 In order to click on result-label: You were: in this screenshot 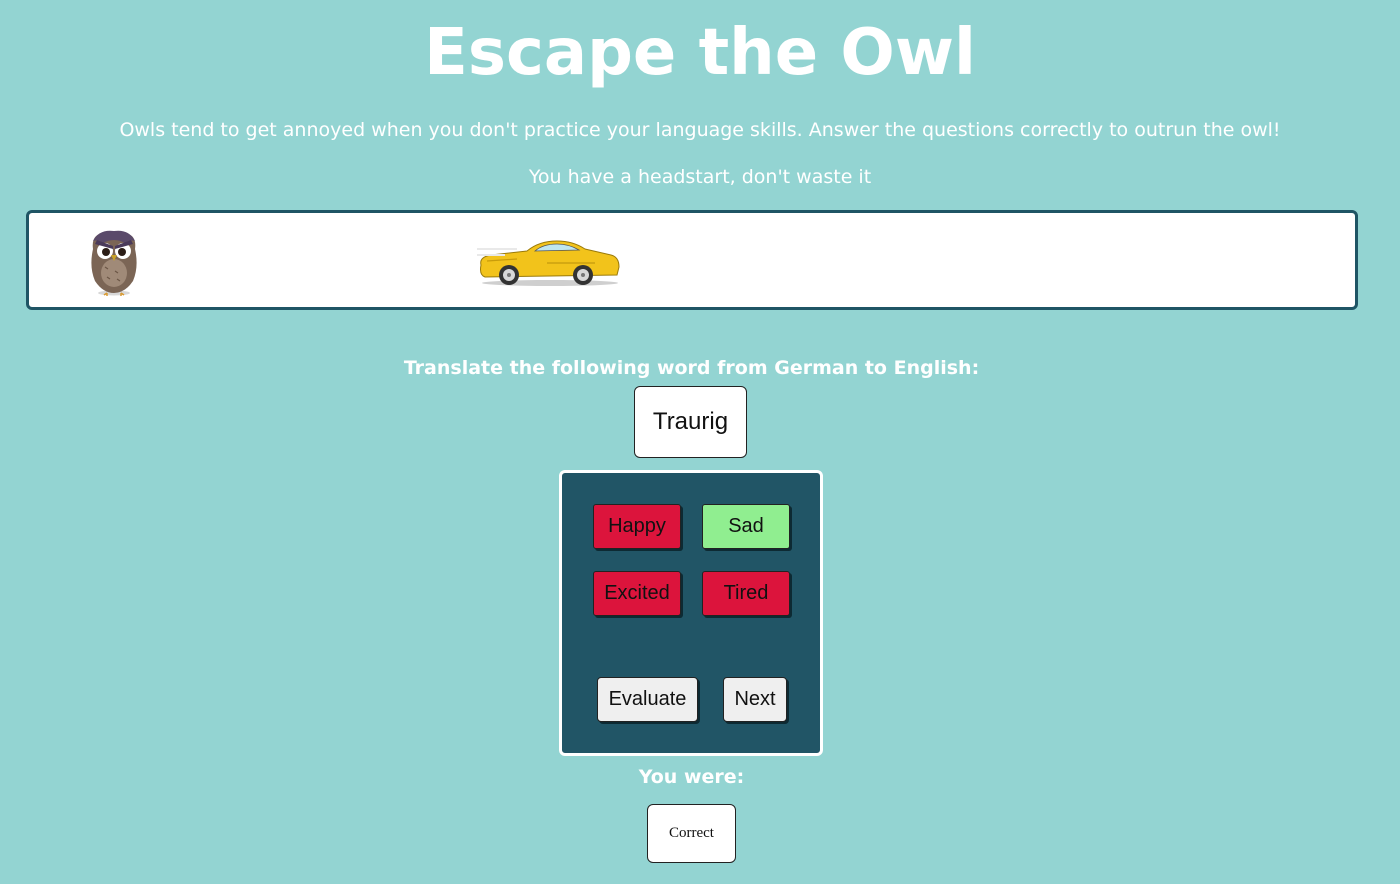, I will do `click(691, 777)`.